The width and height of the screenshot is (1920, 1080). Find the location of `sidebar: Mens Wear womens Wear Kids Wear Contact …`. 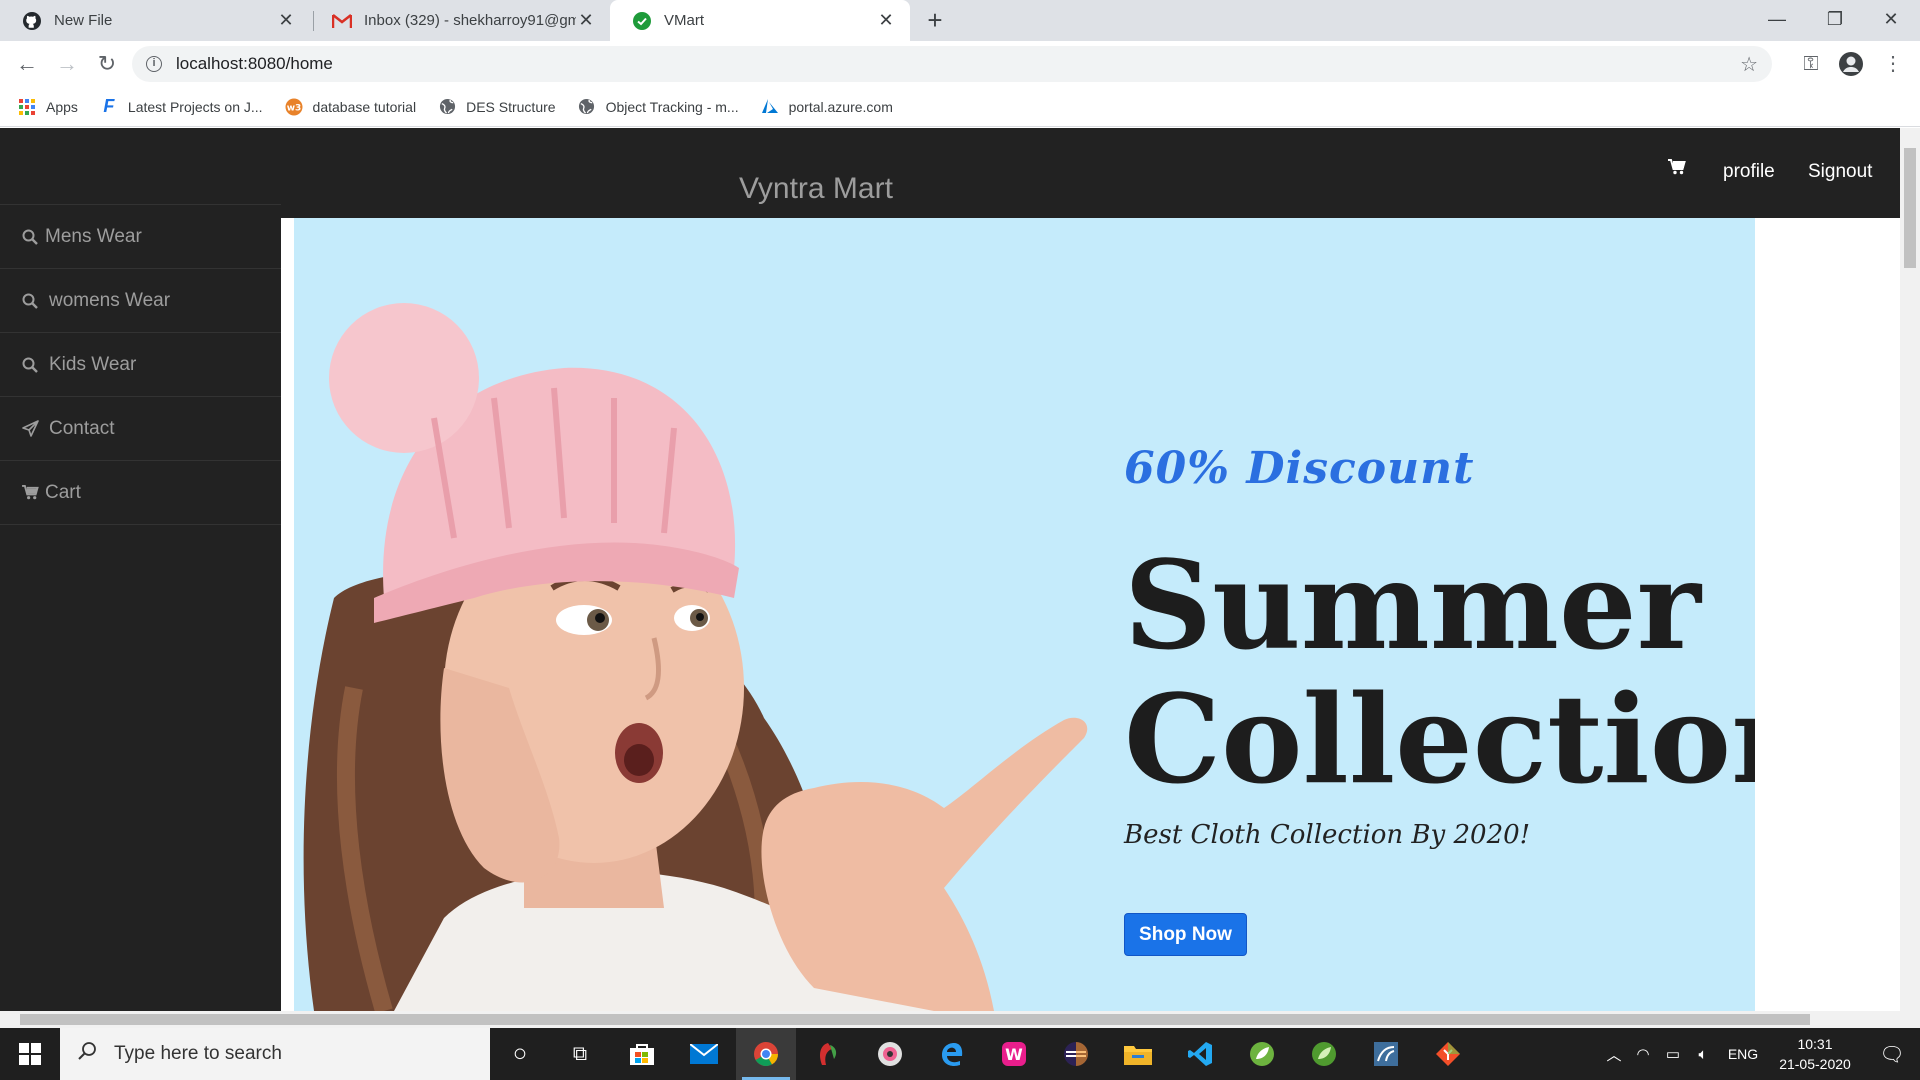

sidebar: Mens Wear womens Wear Kids Wear Contact … is located at coordinates (140, 607).